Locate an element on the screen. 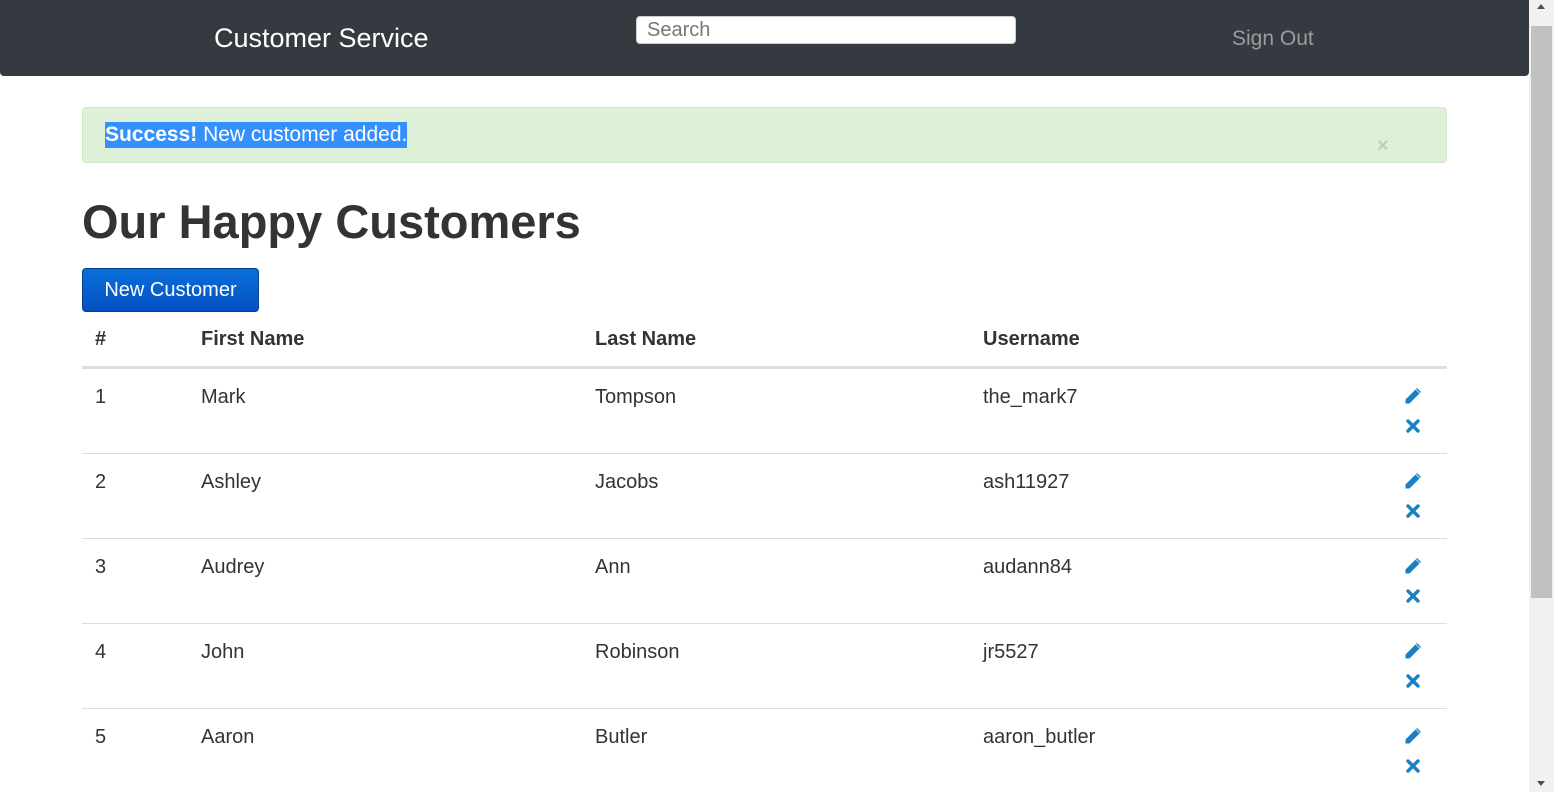  cell-number: 1 is located at coordinates (101, 397).